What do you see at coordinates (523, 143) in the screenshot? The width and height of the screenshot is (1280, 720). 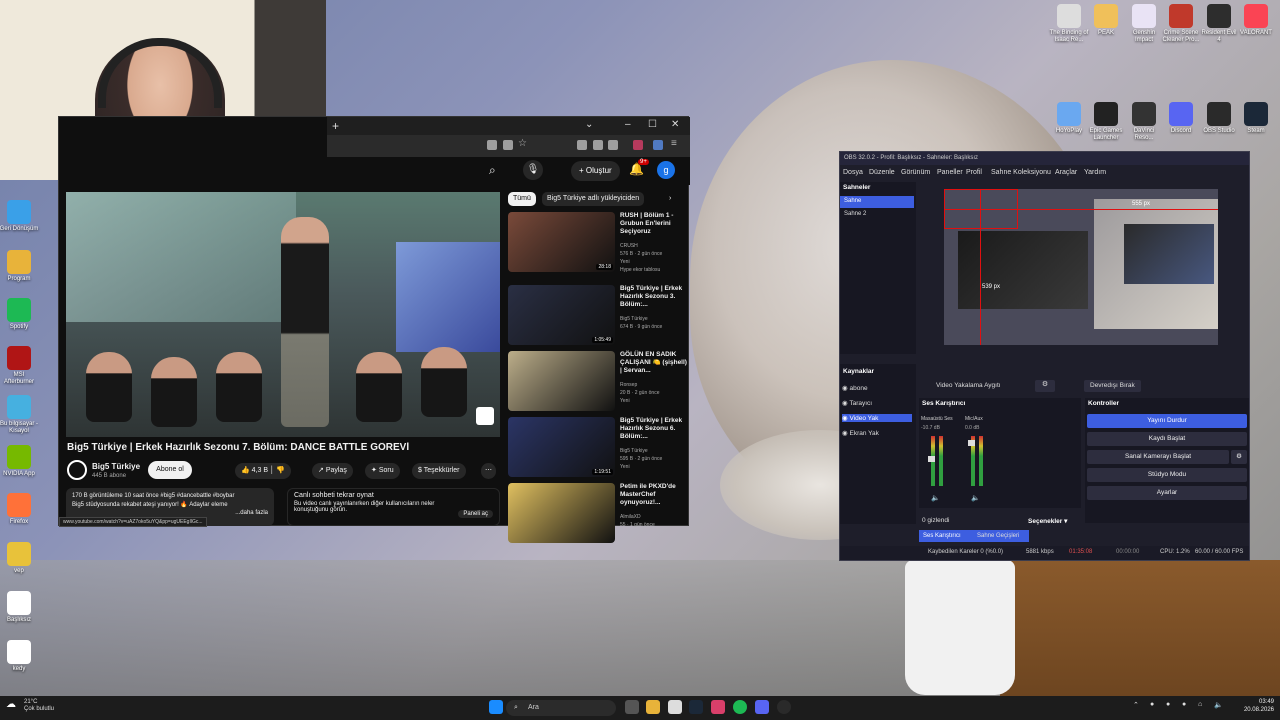 I see `bookmark-star-icon: ☆` at bounding box center [523, 143].